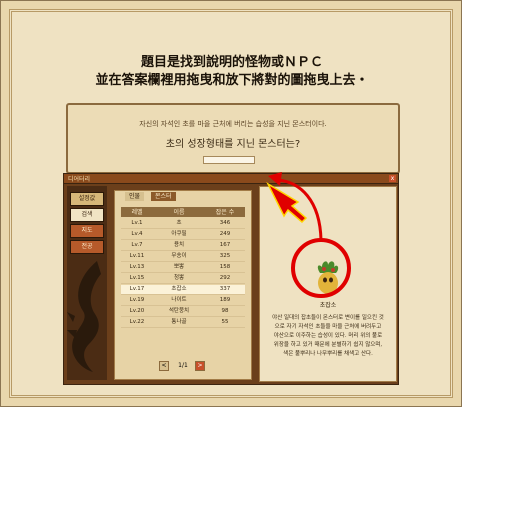 Image resolution: width=512 pixels, height=512 pixels. I want to click on cell-name: 청뽕, so click(179, 278).